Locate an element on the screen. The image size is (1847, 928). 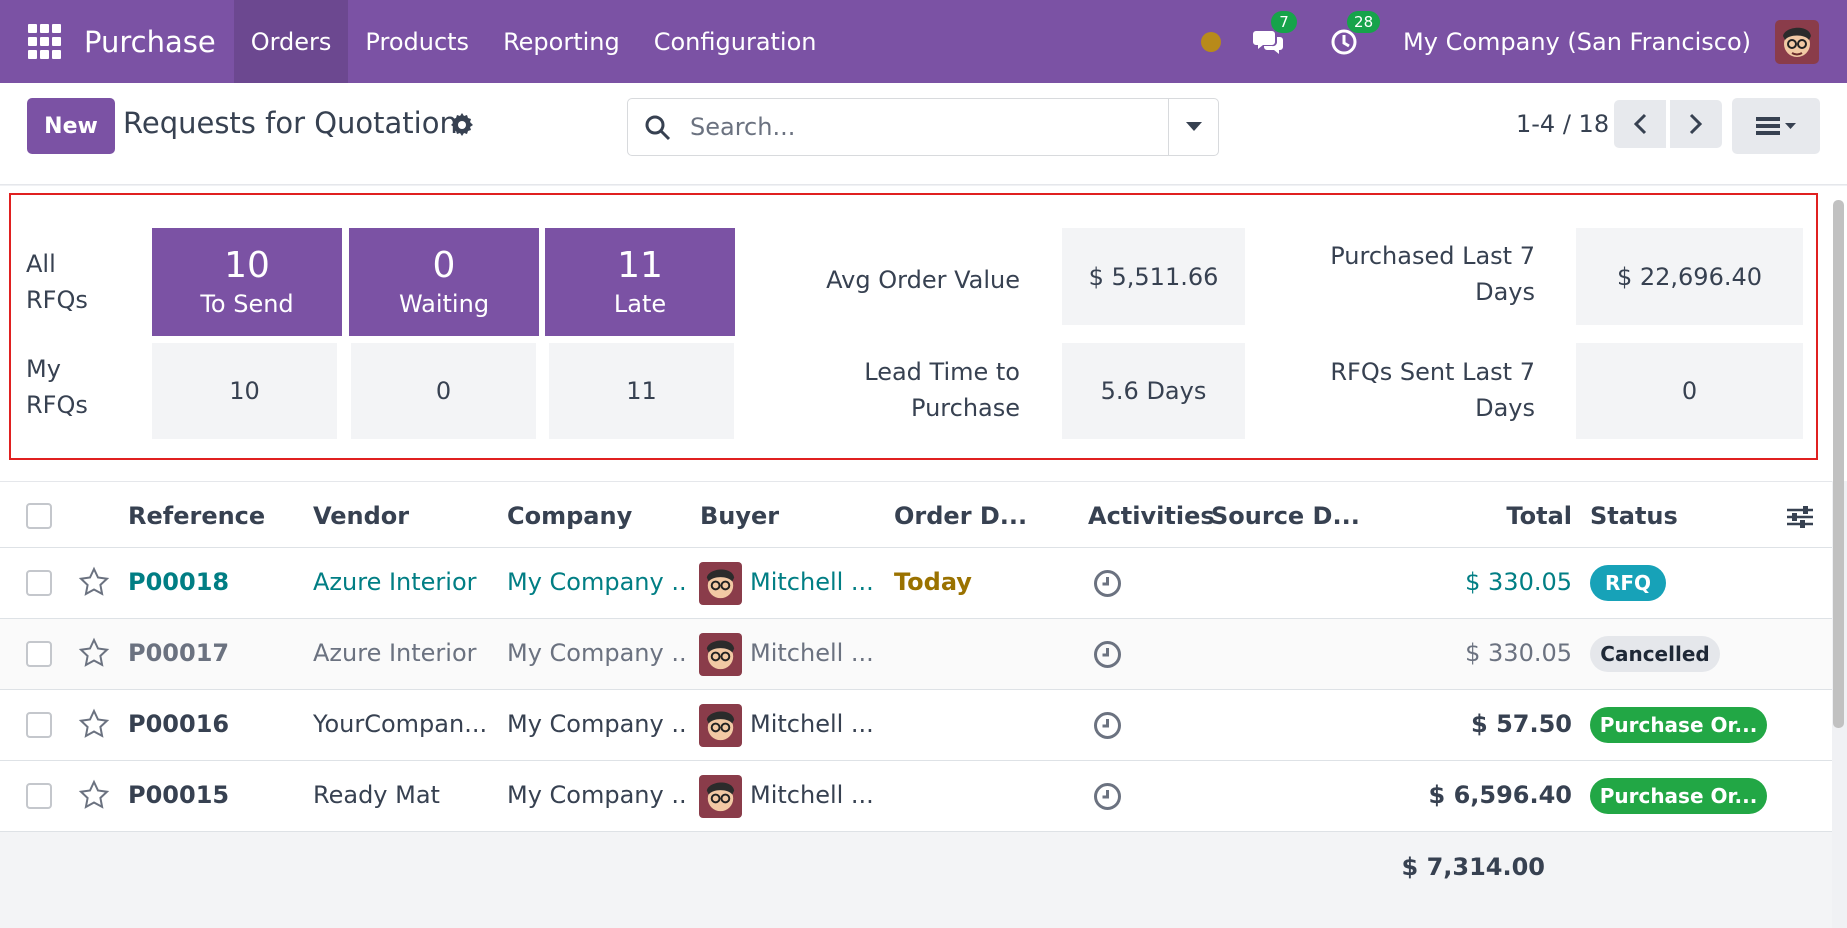
tile-waiting: 0 Waiting is located at coordinates (444, 282).